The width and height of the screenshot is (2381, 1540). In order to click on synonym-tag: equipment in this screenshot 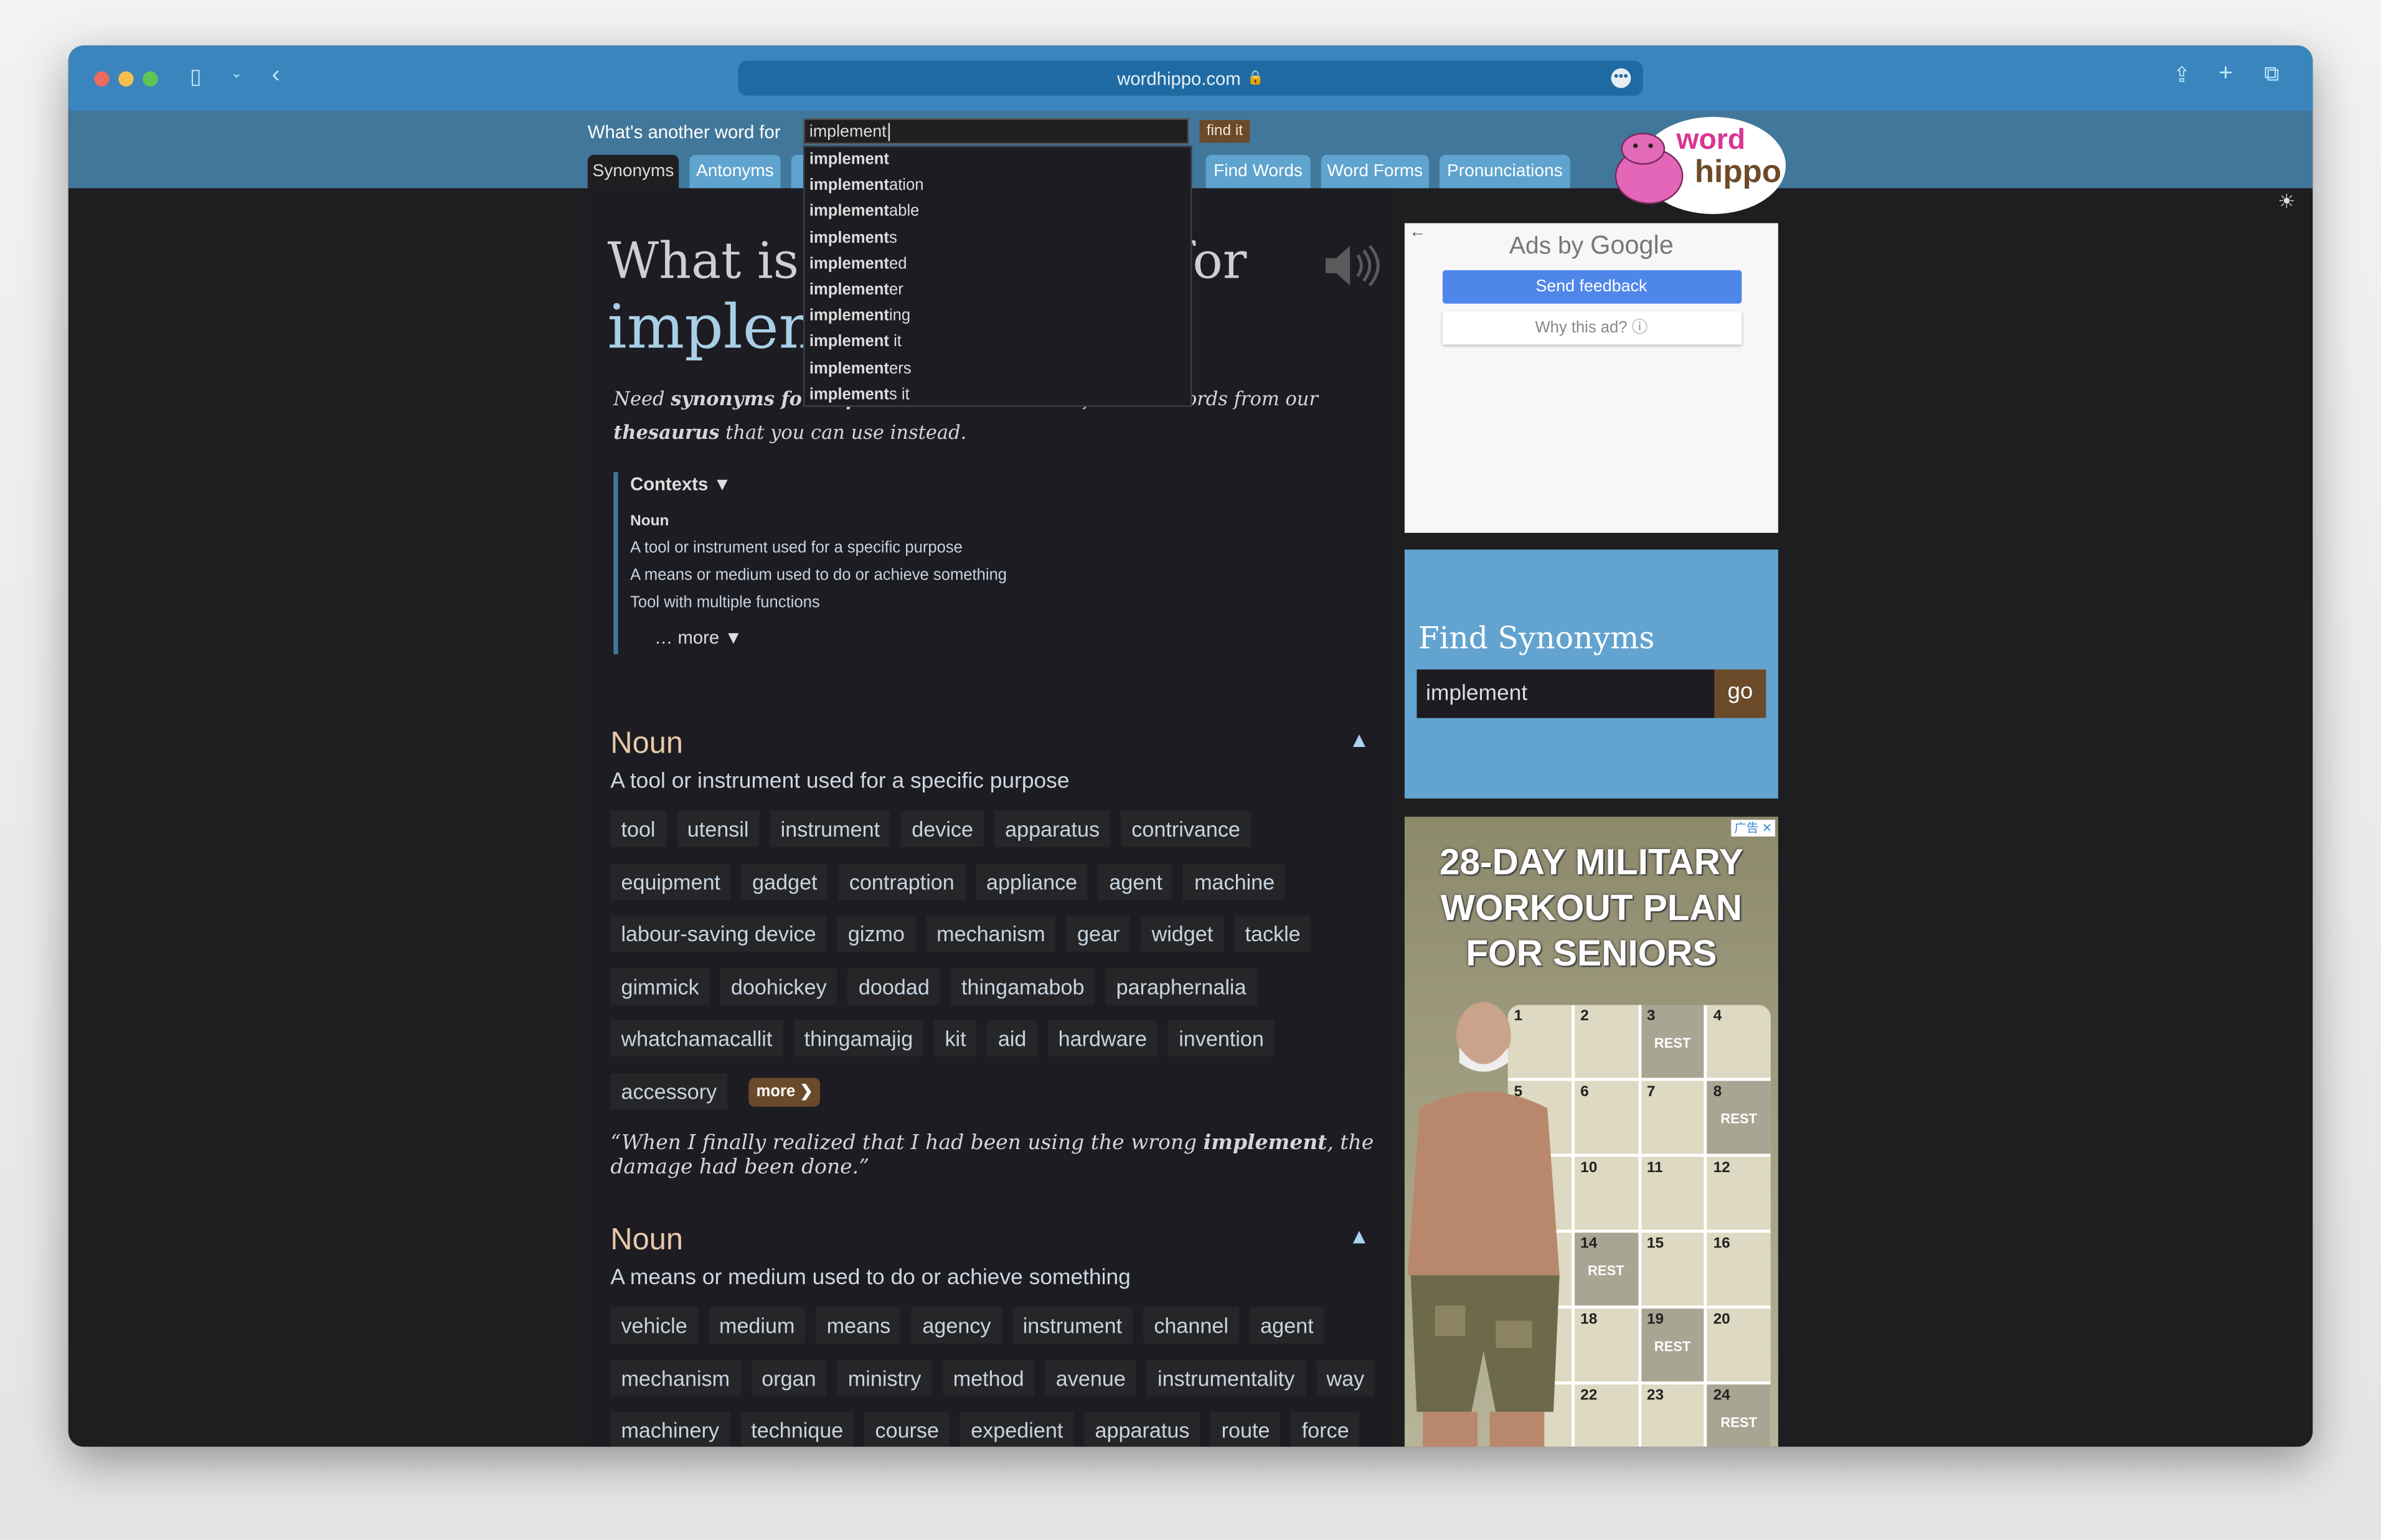, I will do `click(671, 881)`.